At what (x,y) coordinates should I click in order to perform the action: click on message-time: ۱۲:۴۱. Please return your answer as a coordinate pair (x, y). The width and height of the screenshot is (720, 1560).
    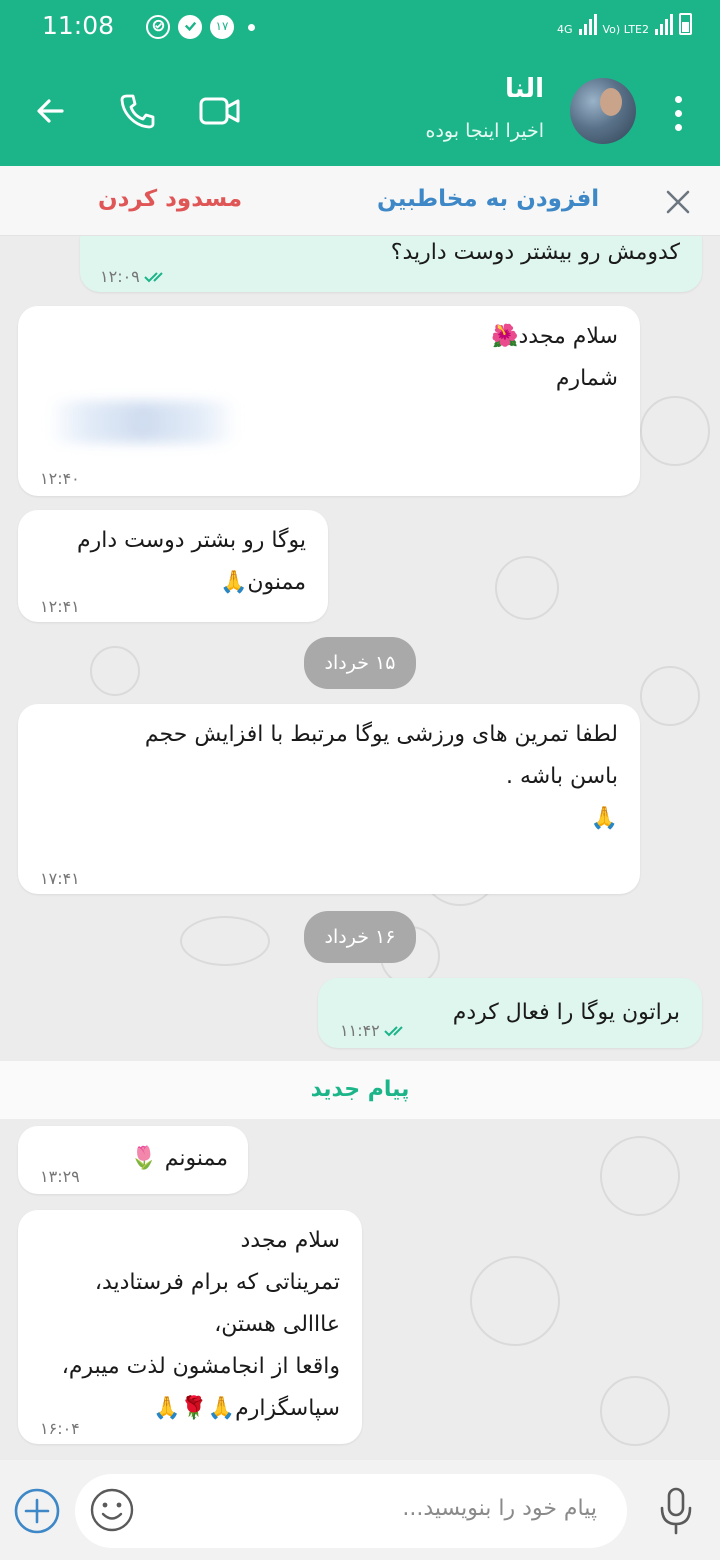
    Looking at the image, I should click on (60, 606).